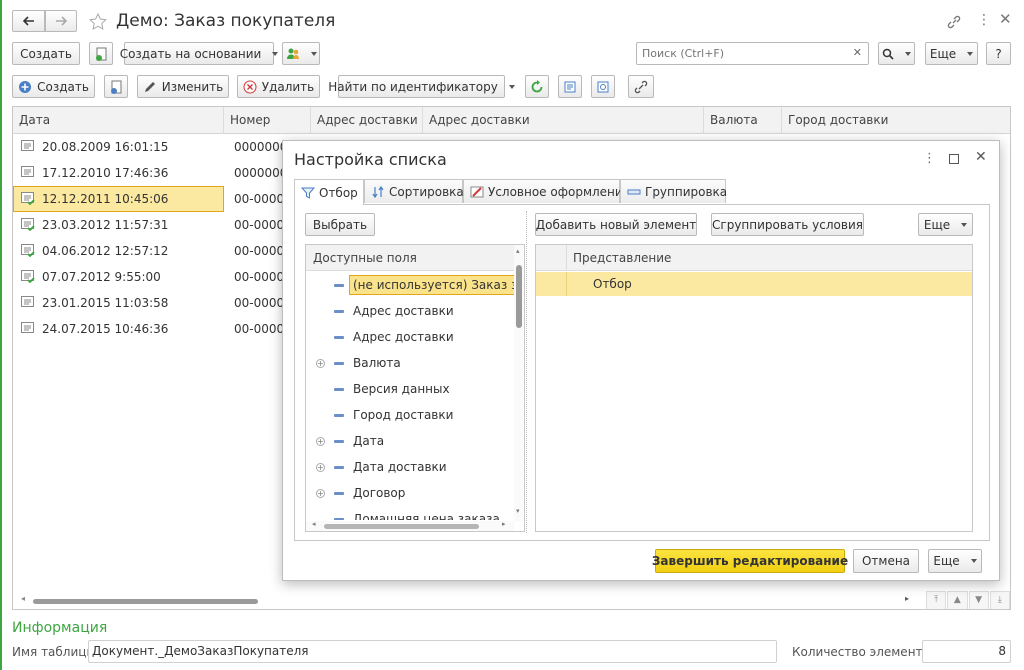  What do you see at coordinates (56, 652) in the screenshot?
I see `table-name-label: Имя таблицы:` at bounding box center [56, 652].